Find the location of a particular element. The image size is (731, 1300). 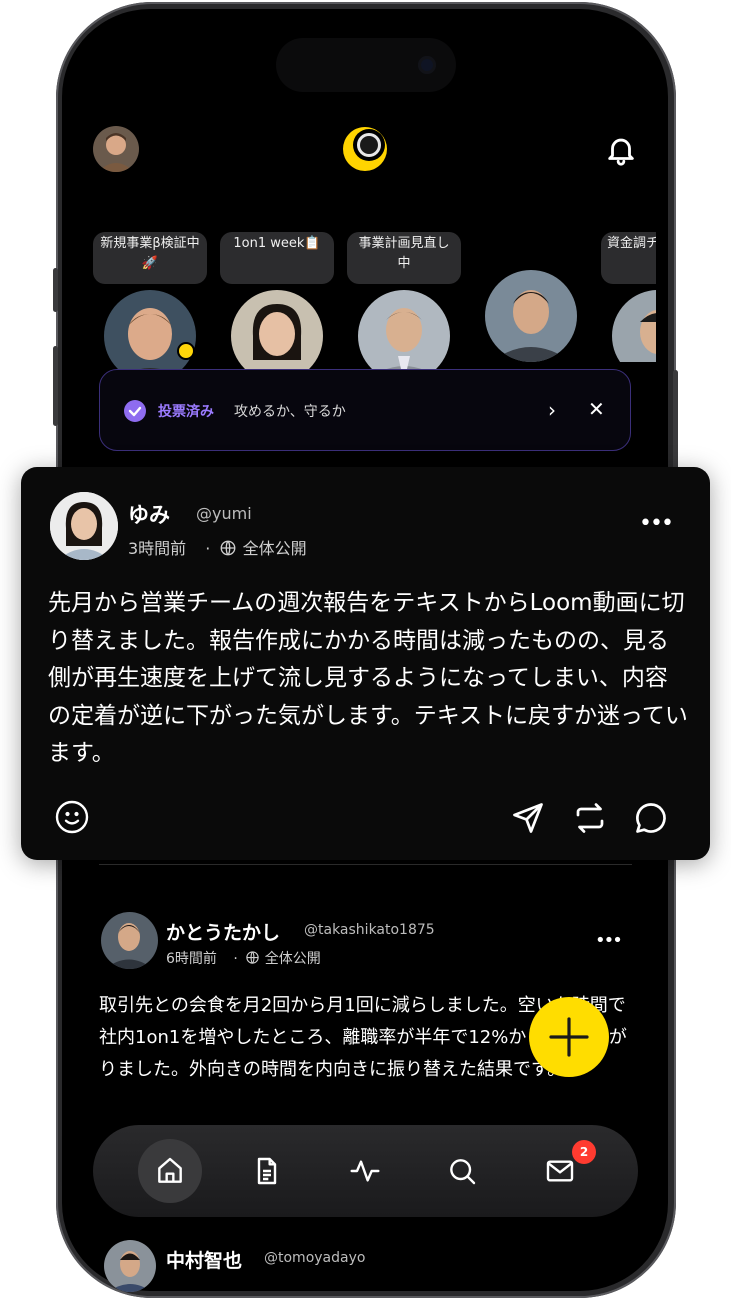

close-icon: ✕ is located at coordinates (596, 409).